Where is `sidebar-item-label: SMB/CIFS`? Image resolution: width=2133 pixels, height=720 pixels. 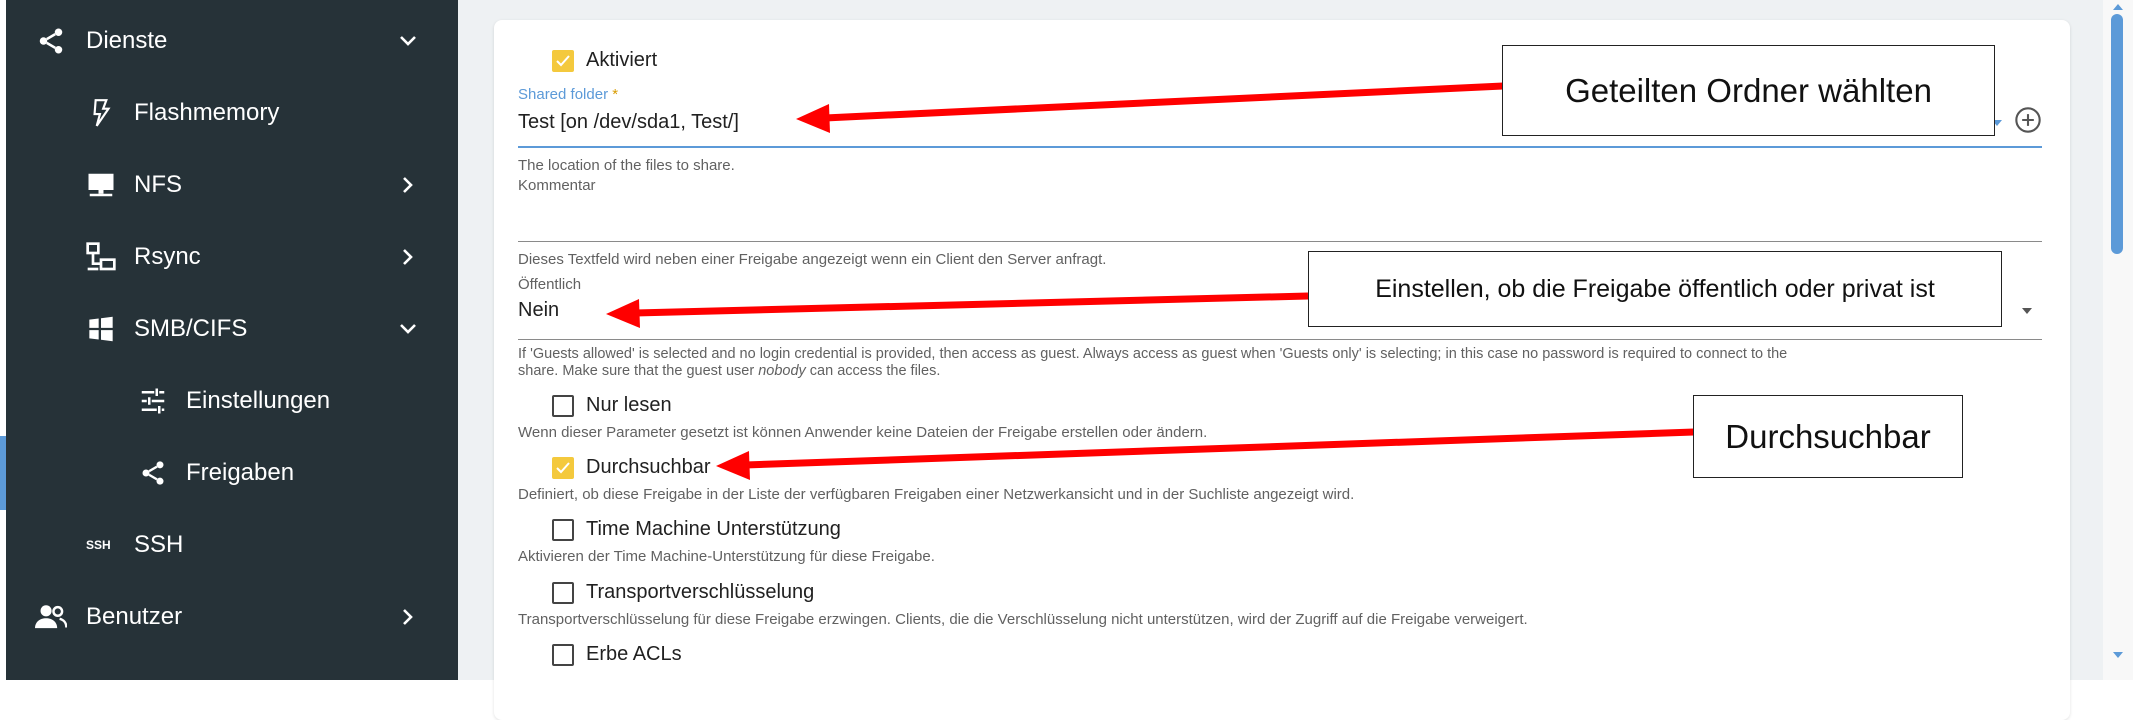 sidebar-item-label: SMB/CIFS is located at coordinates (191, 328).